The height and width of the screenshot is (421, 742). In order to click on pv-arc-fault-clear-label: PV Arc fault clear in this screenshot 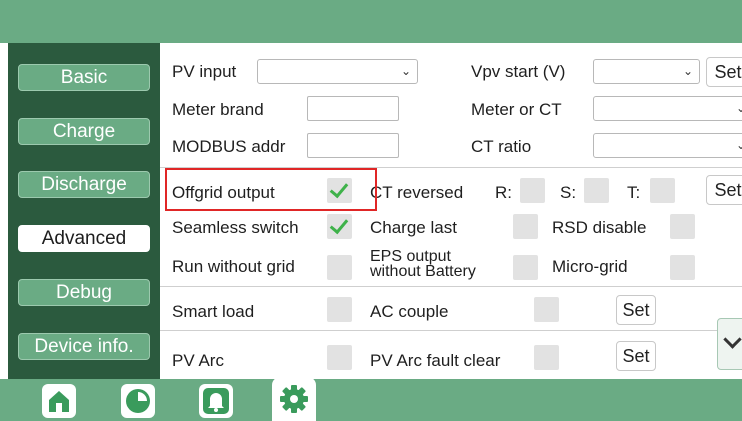, I will do `click(435, 360)`.